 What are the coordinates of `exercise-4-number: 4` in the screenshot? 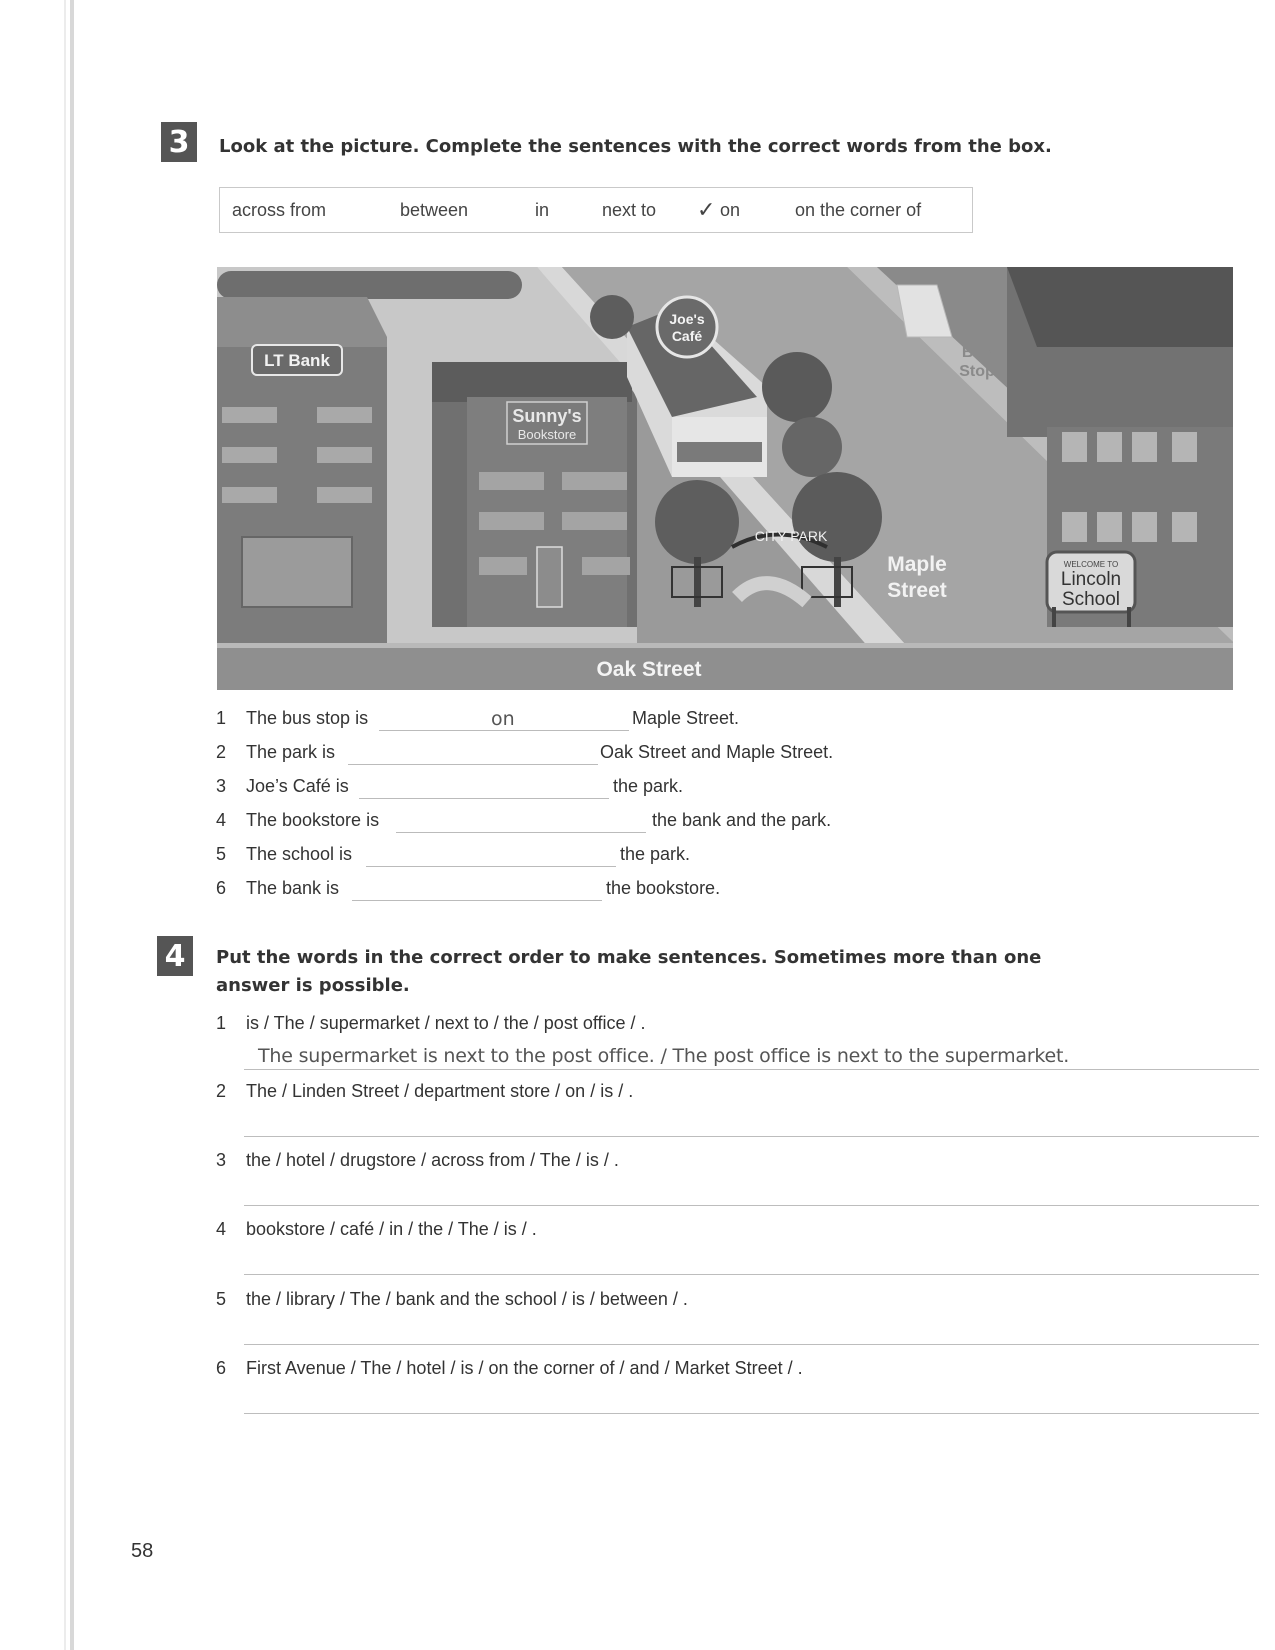 It's located at (175, 956).